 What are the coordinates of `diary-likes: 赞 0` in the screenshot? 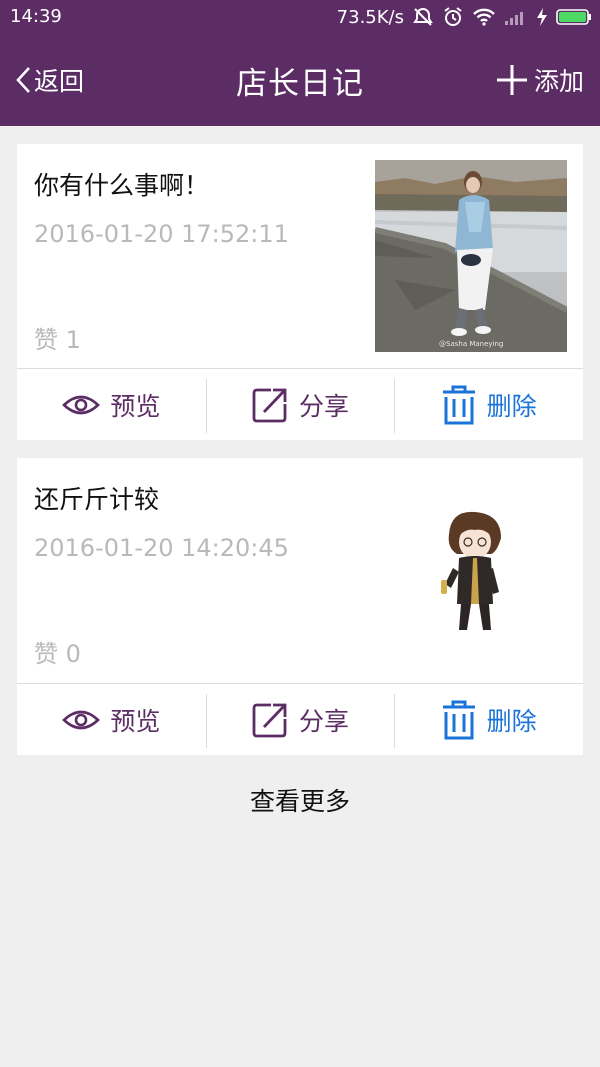 It's located at (57, 654).